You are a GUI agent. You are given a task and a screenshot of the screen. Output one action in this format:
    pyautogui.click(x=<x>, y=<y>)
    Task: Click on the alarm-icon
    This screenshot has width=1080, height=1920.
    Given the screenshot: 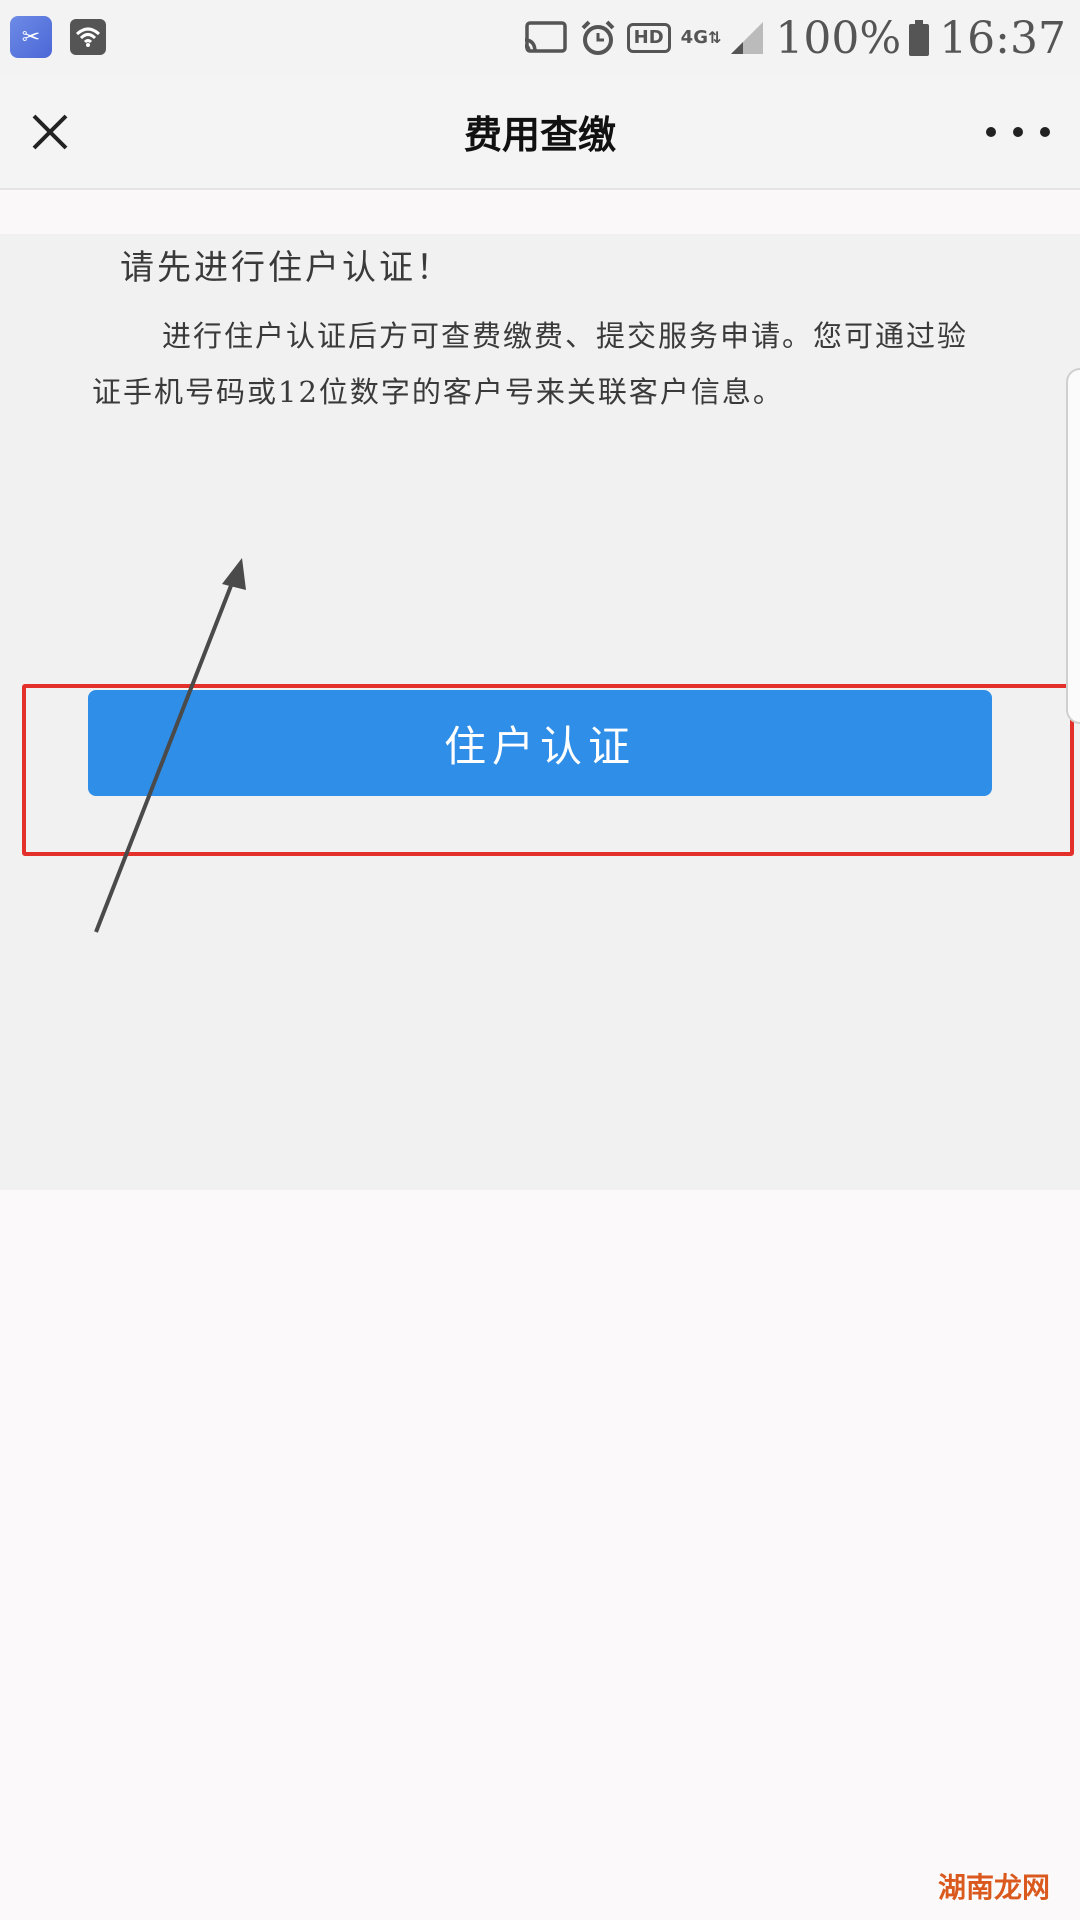 What is the action you would take?
    pyautogui.click(x=598, y=38)
    